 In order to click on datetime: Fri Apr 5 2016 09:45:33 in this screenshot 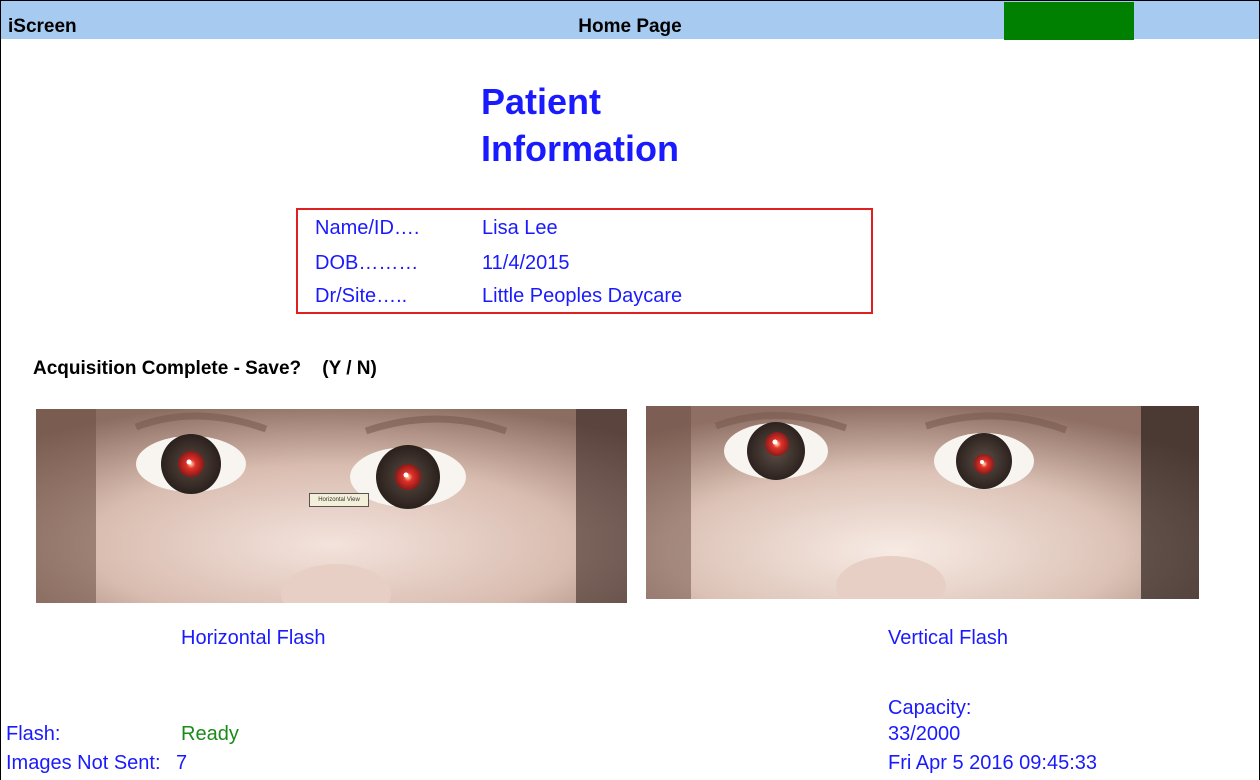, I will do `click(993, 763)`.